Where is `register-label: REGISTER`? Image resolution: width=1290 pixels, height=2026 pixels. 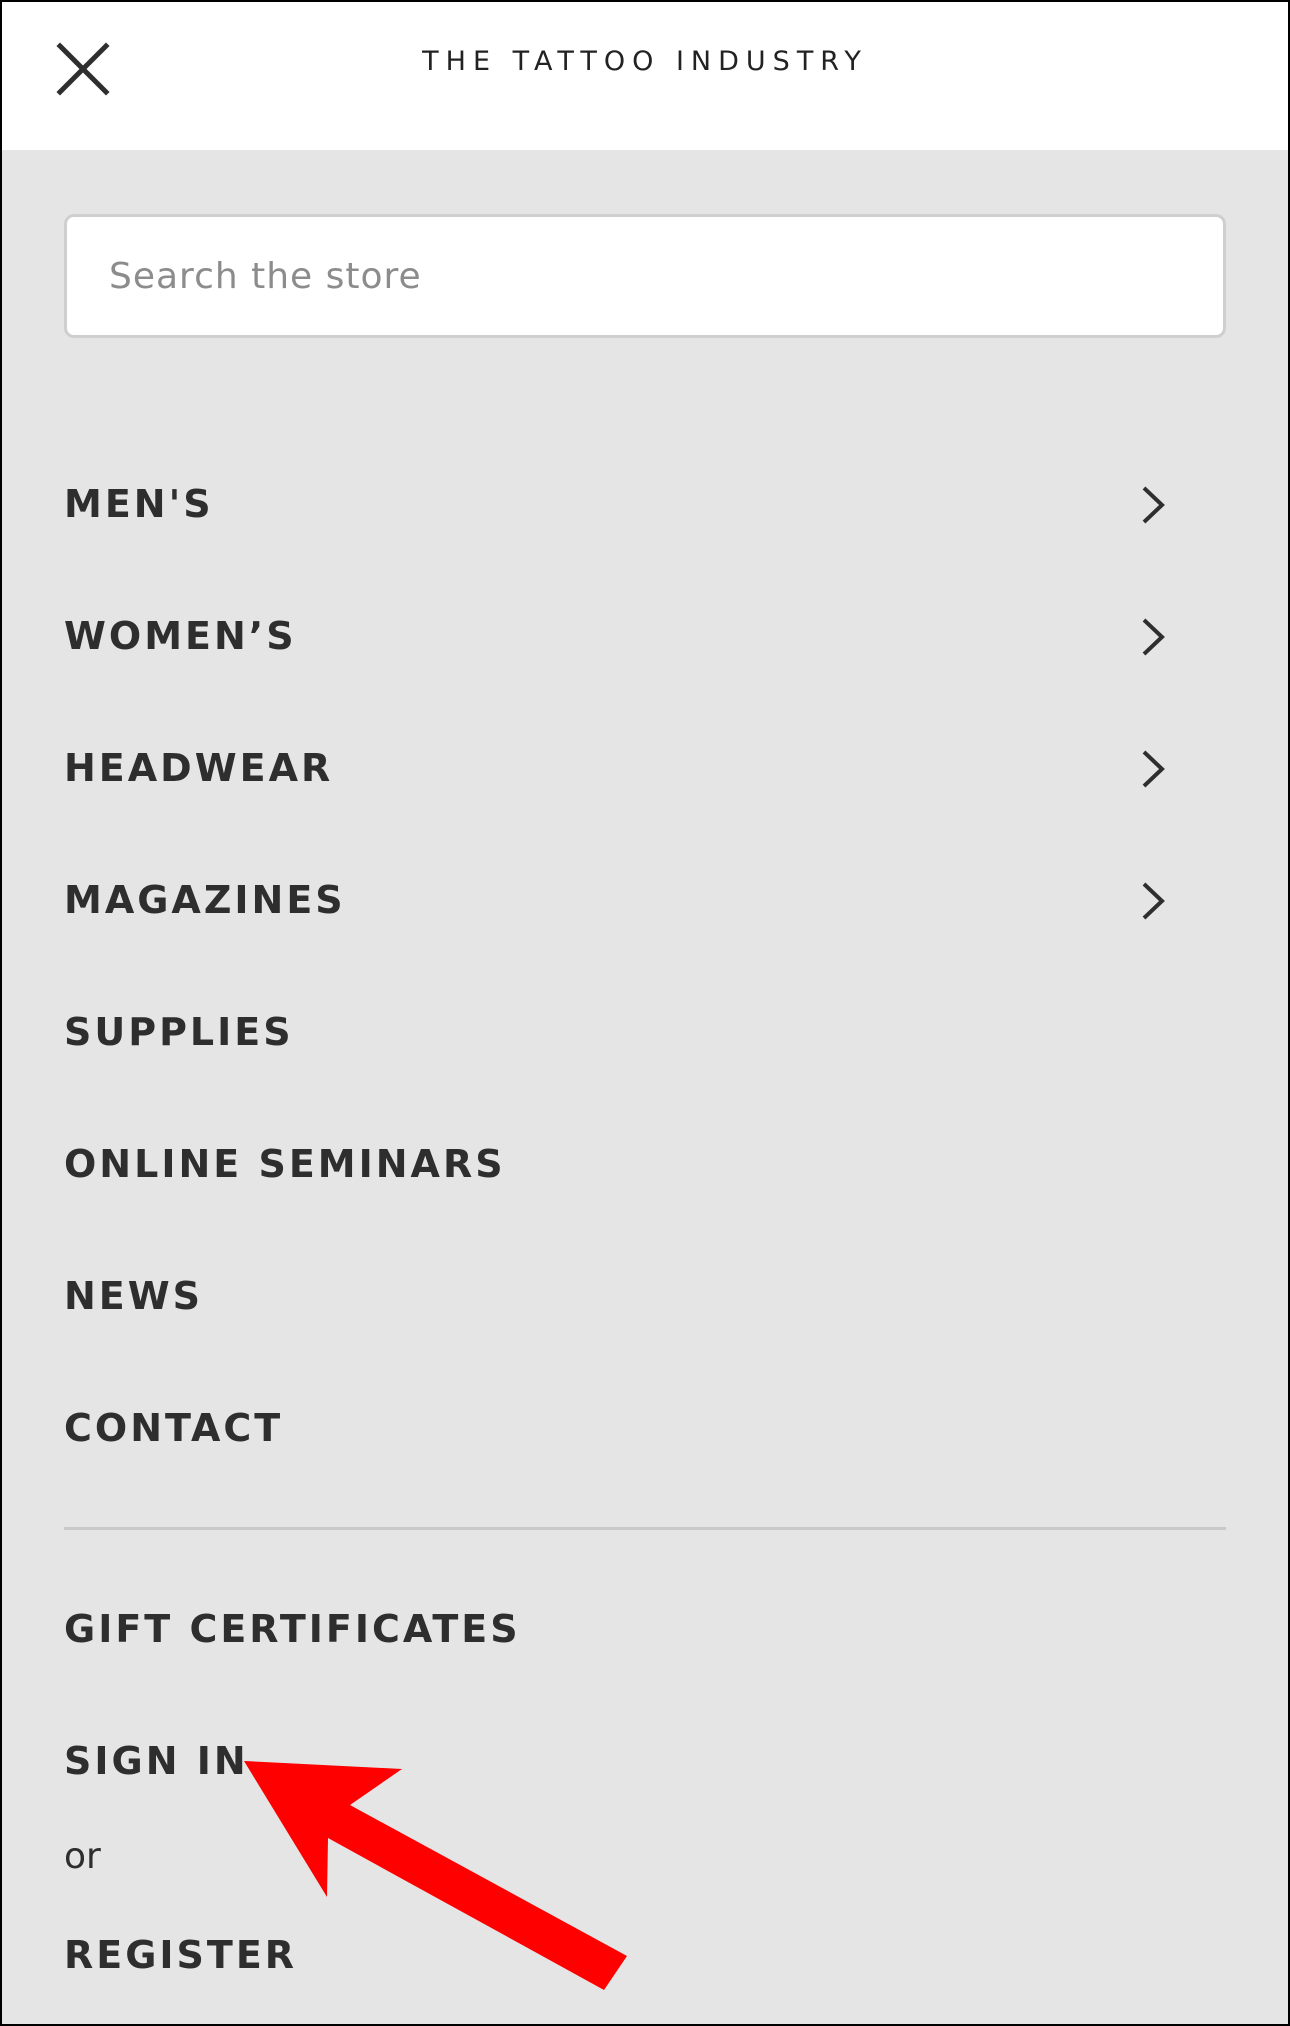 register-label: REGISTER is located at coordinates (181, 1955).